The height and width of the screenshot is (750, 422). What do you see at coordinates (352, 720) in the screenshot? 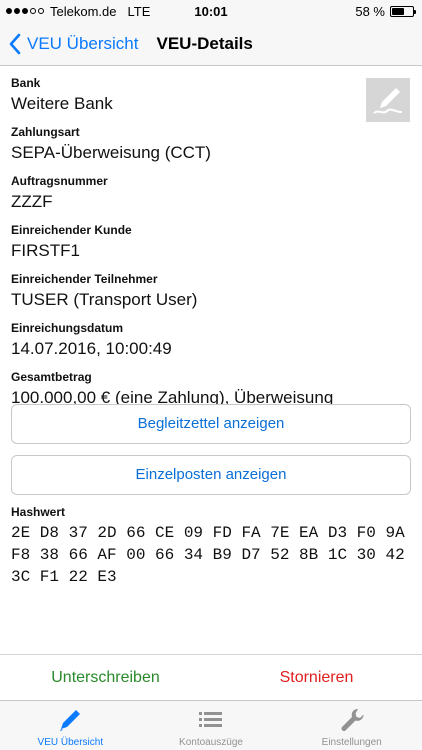
I see `wrench-icon` at bounding box center [352, 720].